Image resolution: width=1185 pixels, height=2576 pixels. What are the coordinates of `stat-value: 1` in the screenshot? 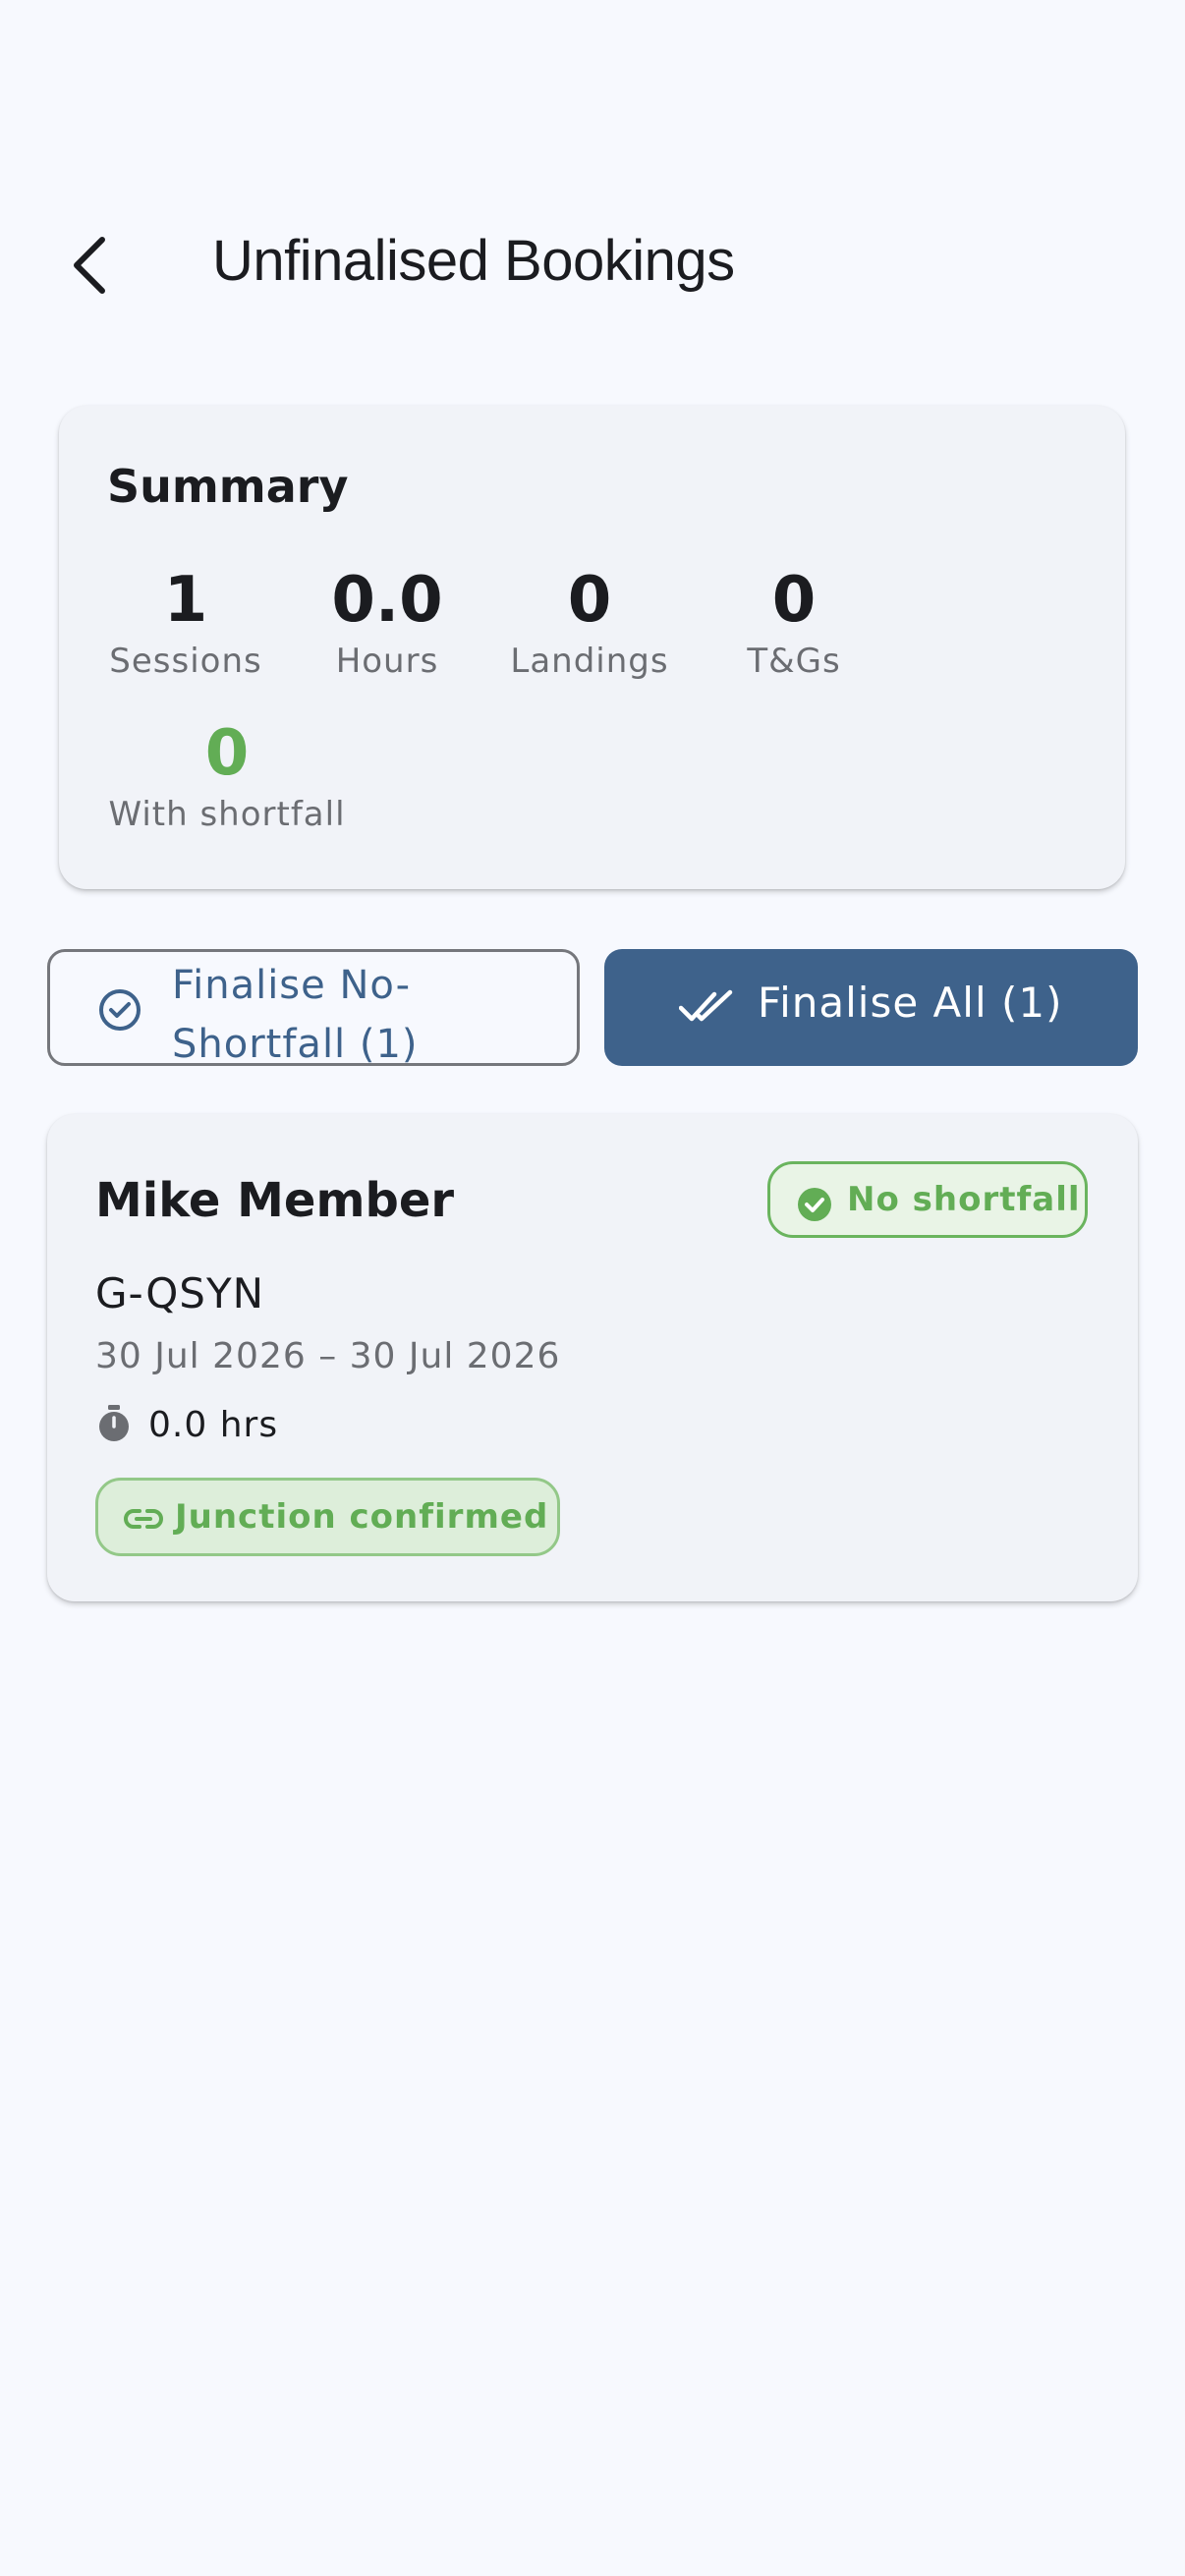 It's located at (185, 600).